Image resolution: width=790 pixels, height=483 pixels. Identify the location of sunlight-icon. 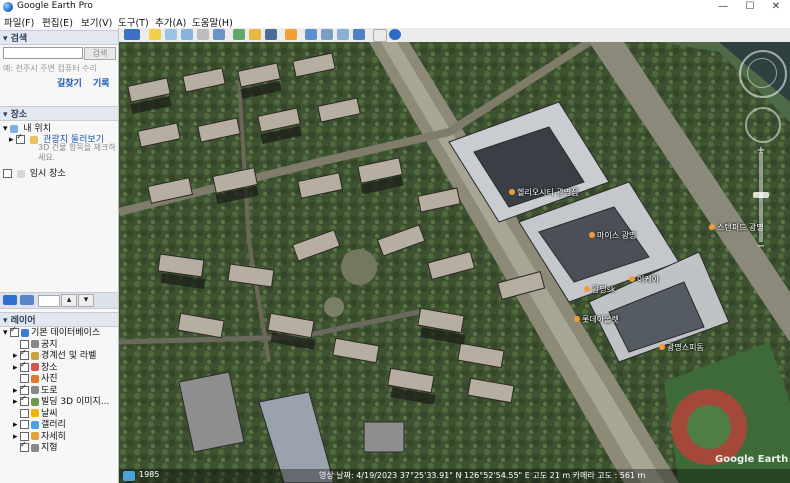
(255, 34).